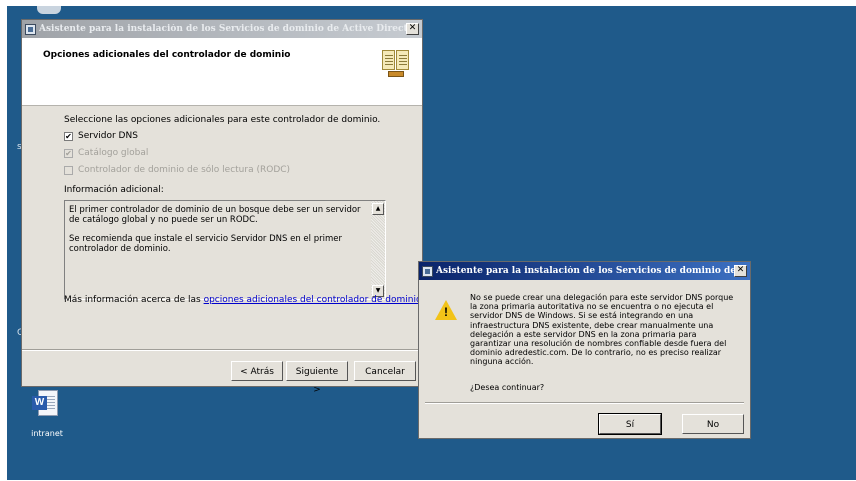  Describe the element at coordinates (113, 153) in the screenshot. I see `global-catalog-label: Catálogo global` at that location.